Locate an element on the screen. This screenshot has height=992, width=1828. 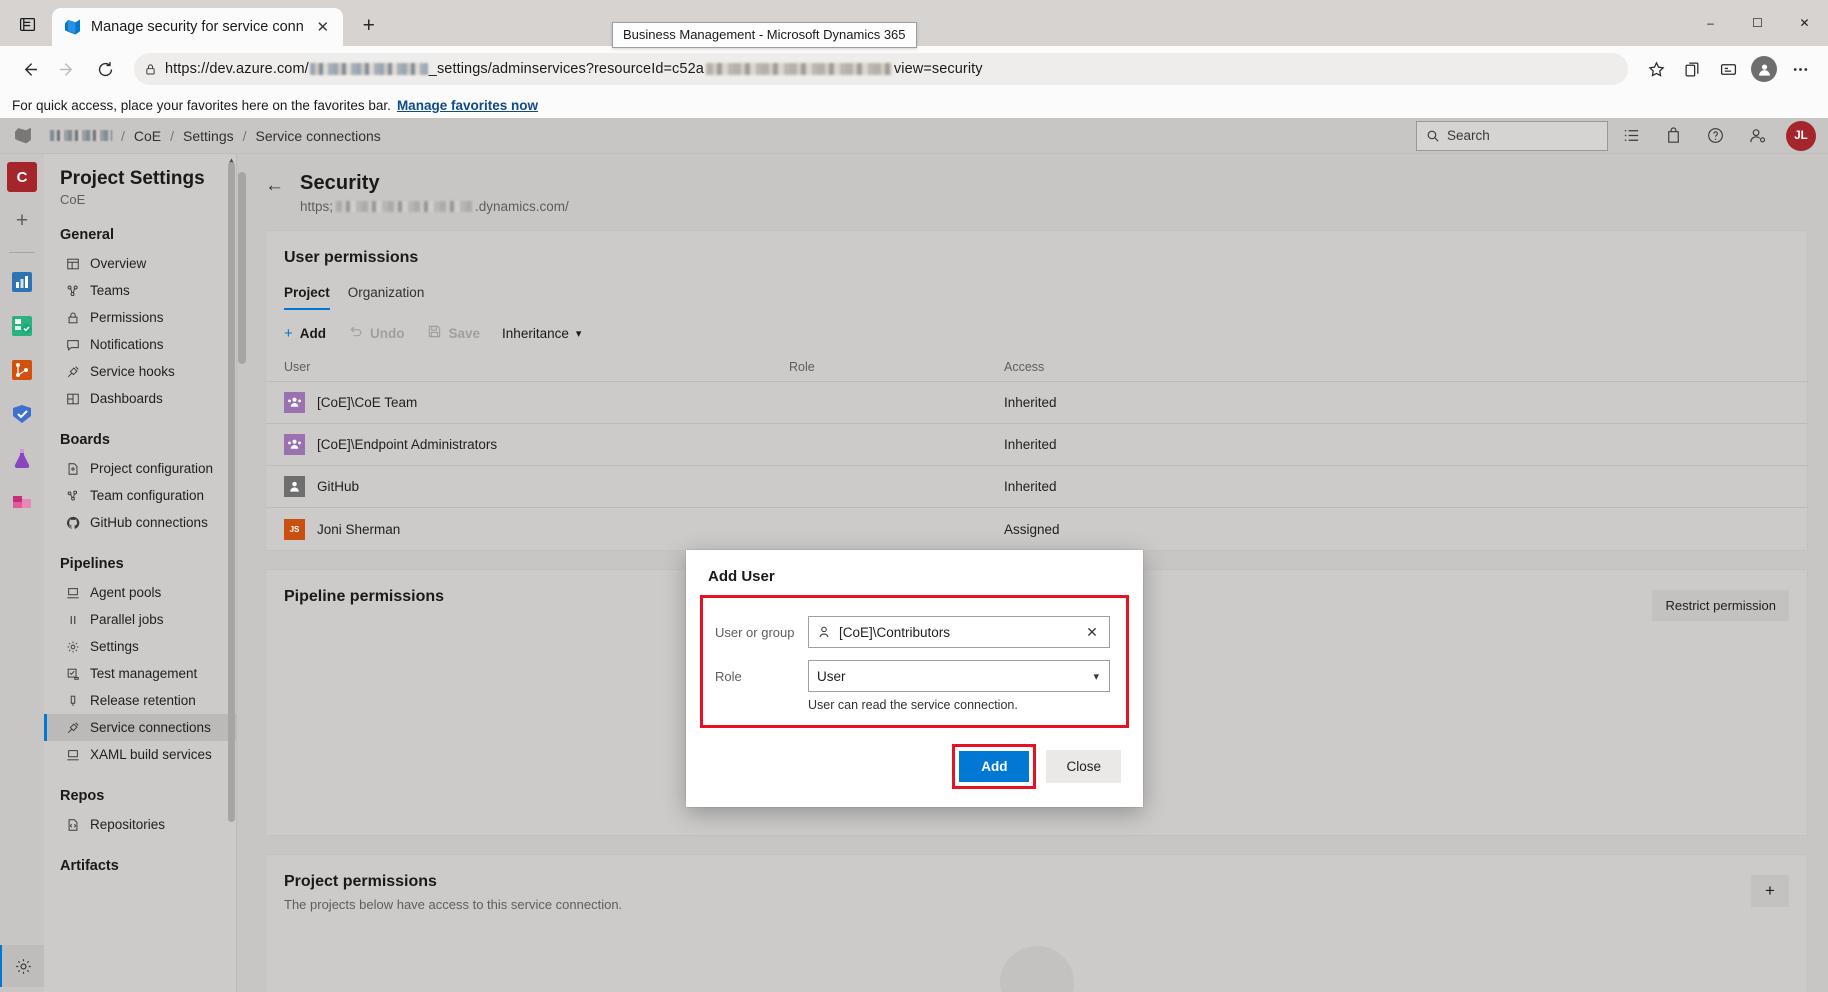
sidebar-item-agent-pools: Agent pools is located at coordinates (140, 592).